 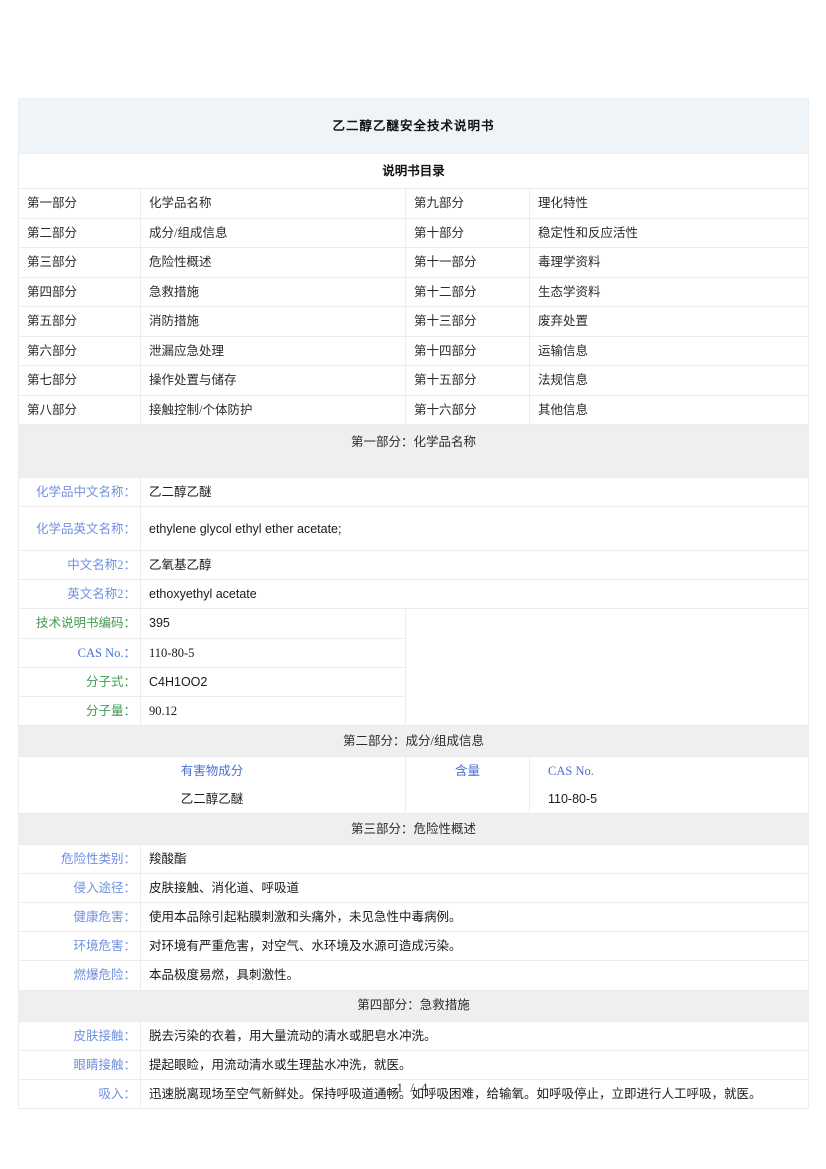 What do you see at coordinates (669, 409) in the screenshot?
I see `toc-right-name: 其他信息` at bounding box center [669, 409].